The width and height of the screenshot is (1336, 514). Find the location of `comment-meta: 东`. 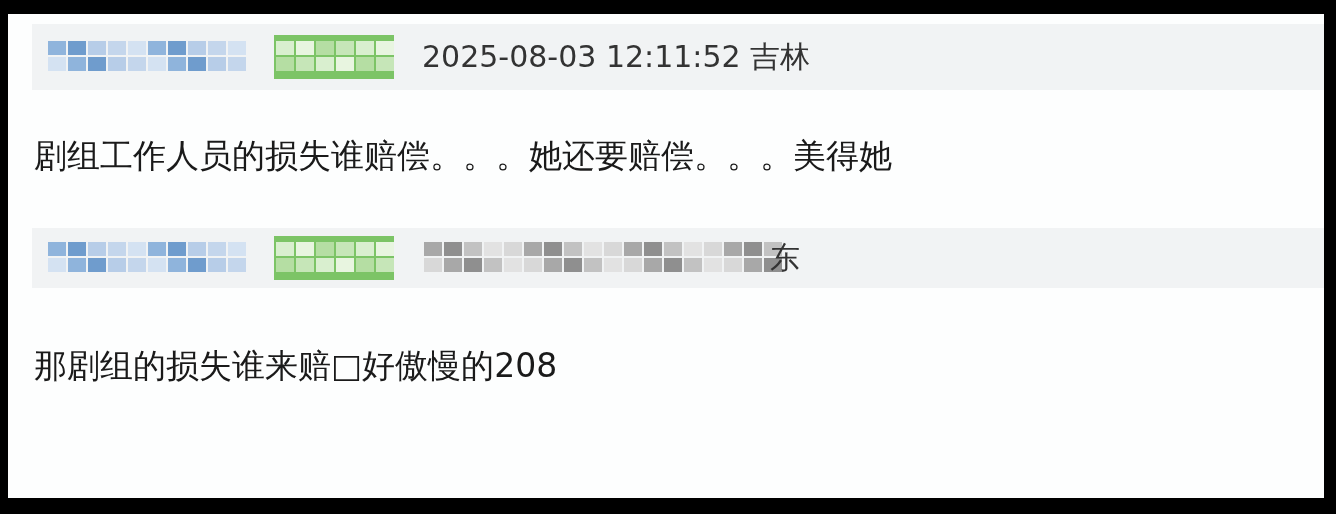

comment-meta: 东 is located at coordinates (785, 257).